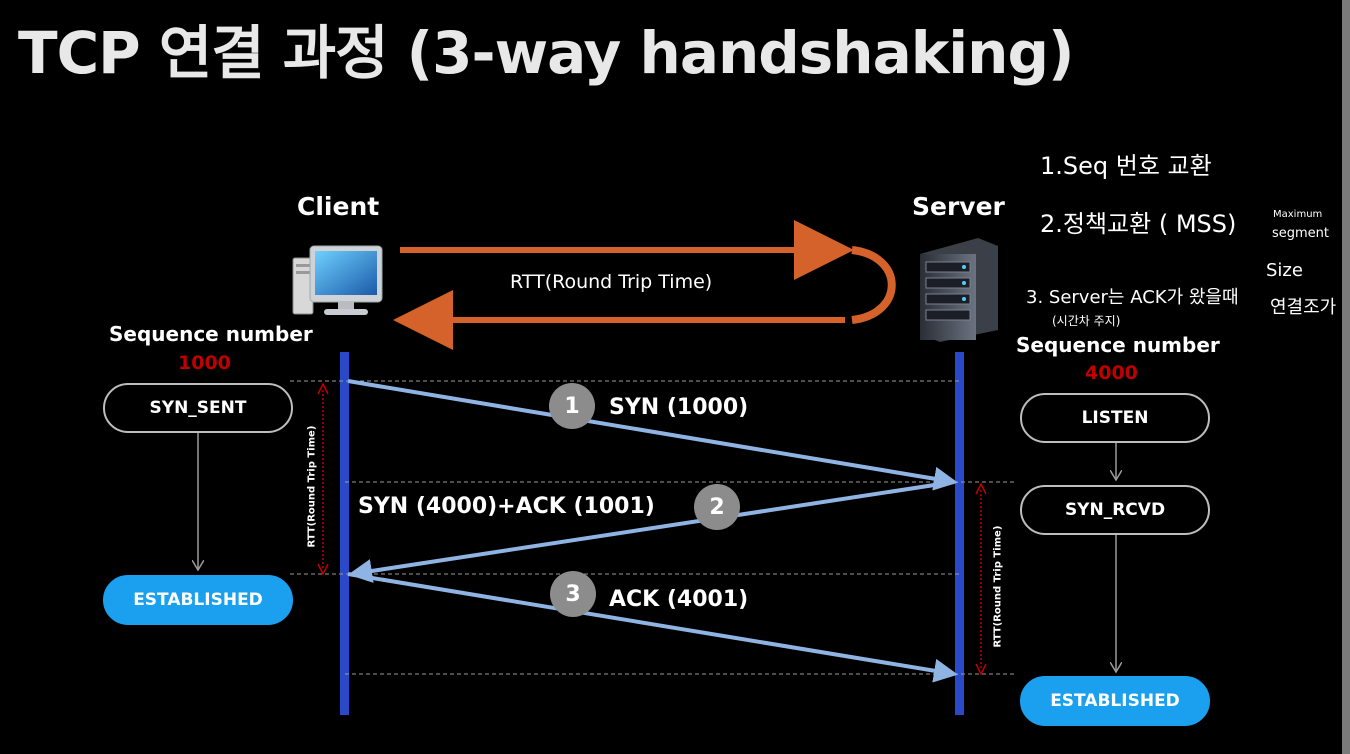 This screenshot has width=1350, height=754. I want to click on handwritten-note-3: 3. Server는 ACK가 왔을때, so click(1132, 297).